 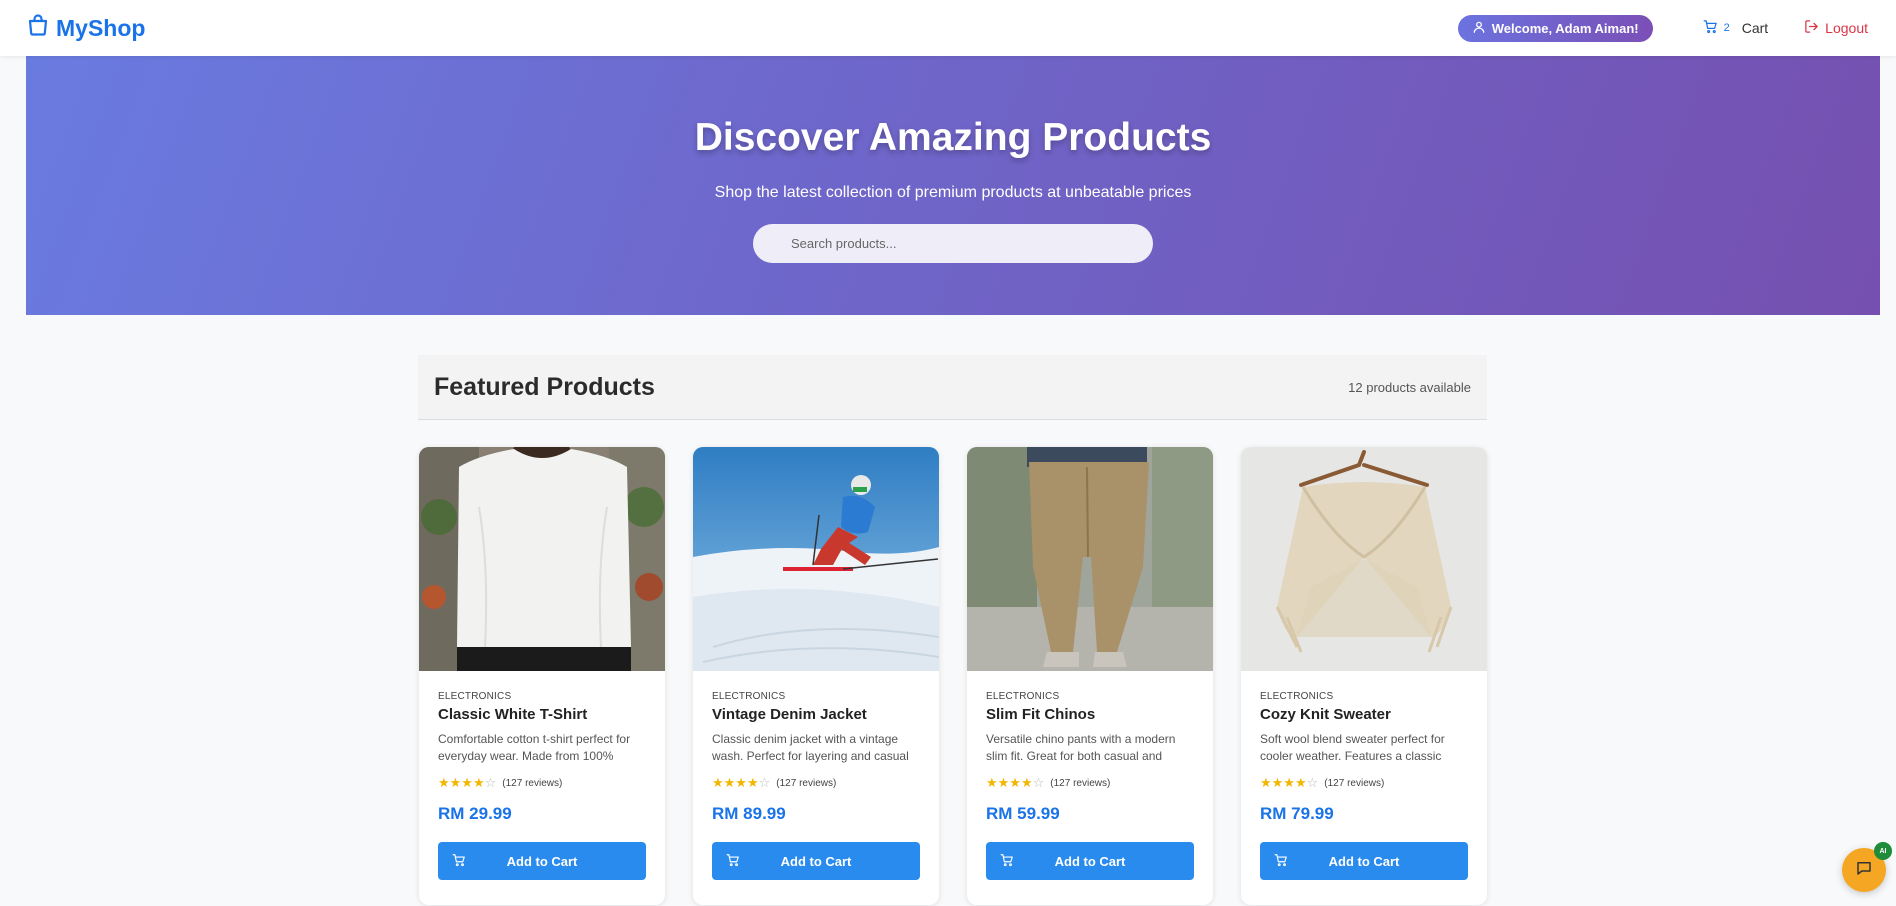 What do you see at coordinates (952, 387) in the screenshot?
I see `featured-products-header: Featured Products 12 products available` at bounding box center [952, 387].